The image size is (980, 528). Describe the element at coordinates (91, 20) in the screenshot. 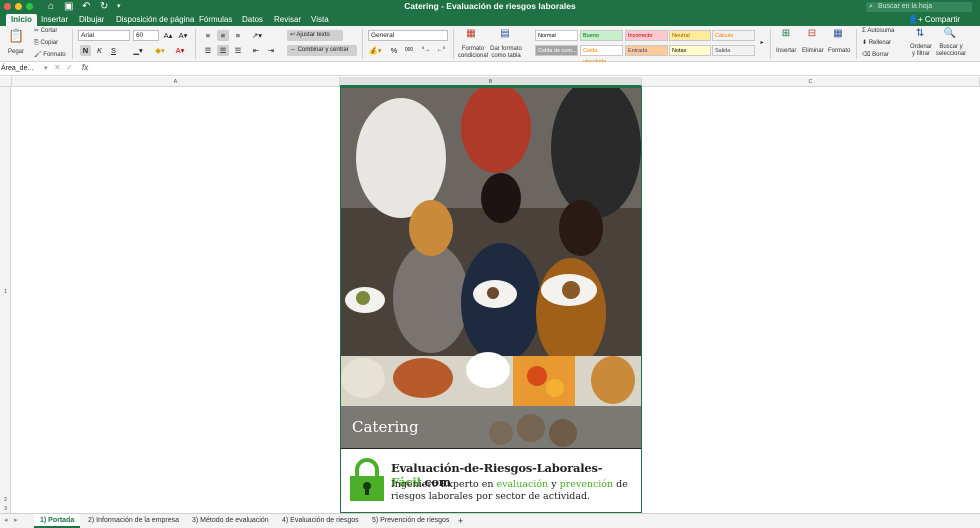

I see `tab-dibujar: Dibujar` at that location.